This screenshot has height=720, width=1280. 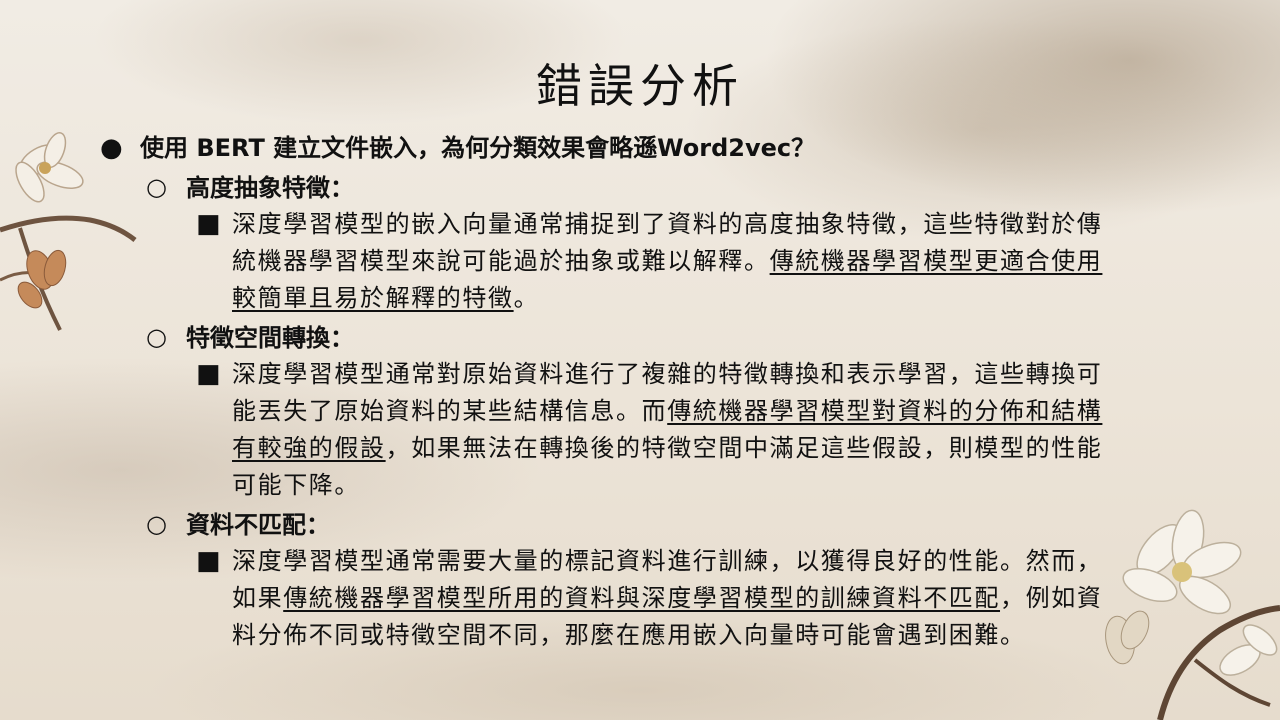 What do you see at coordinates (270, 337) in the screenshot?
I see `section-heading-text: 特徵空間轉換：` at bounding box center [270, 337].